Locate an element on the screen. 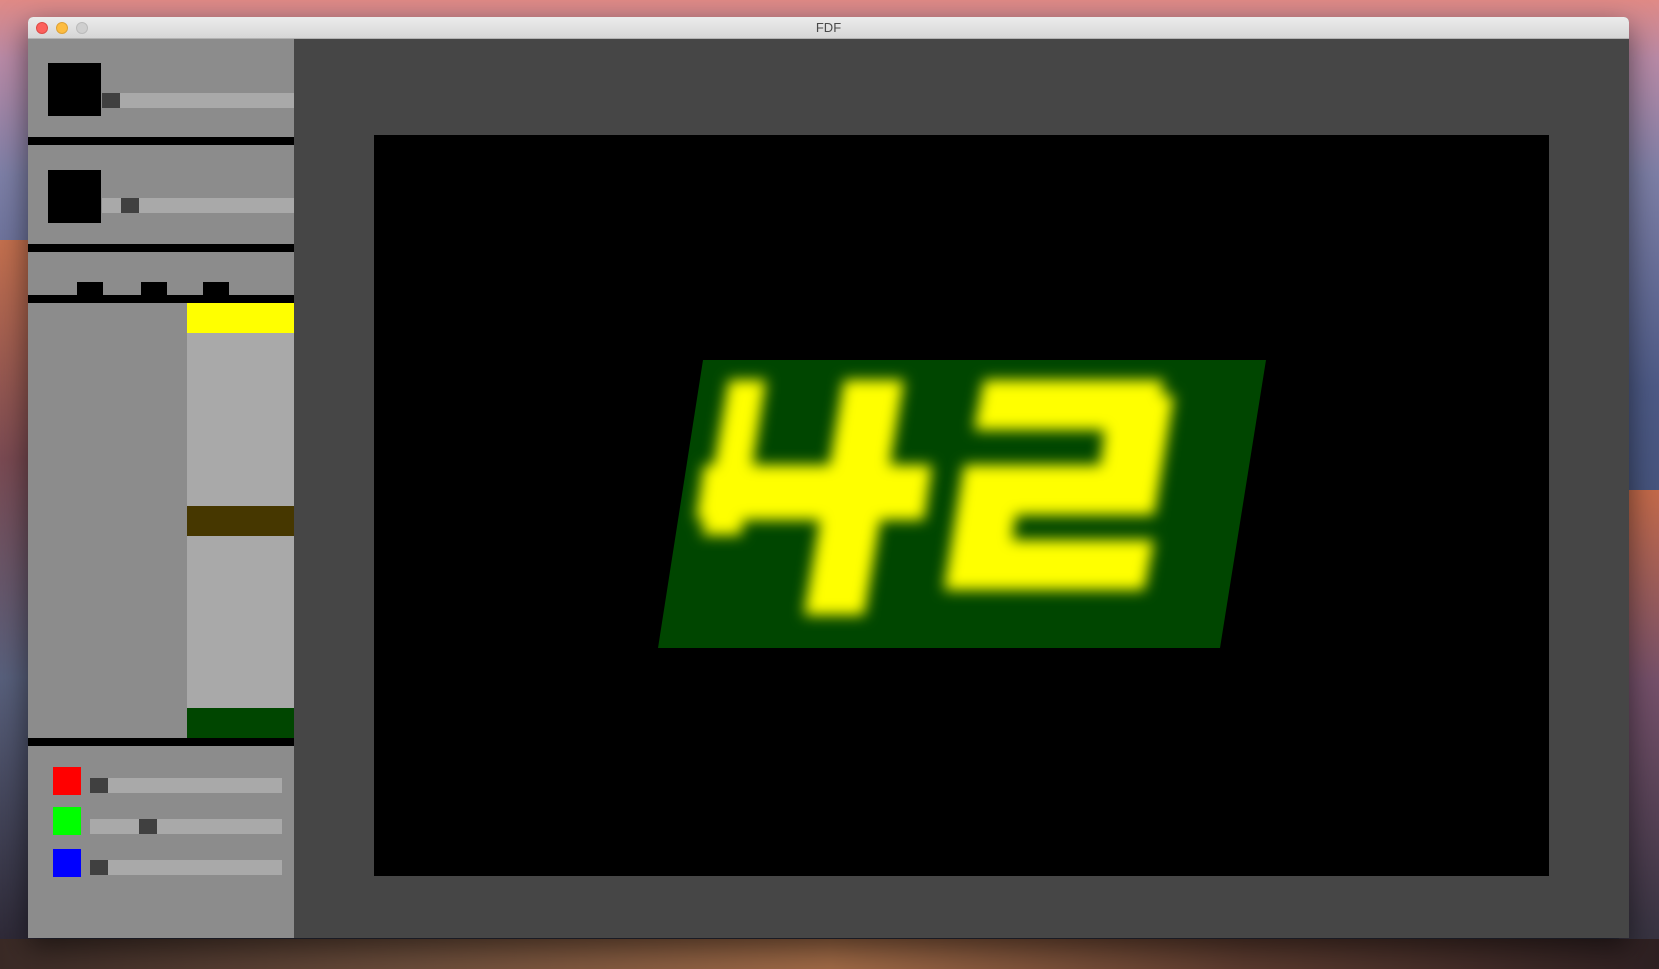  desktop-wallpaper-bottom is located at coordinates (829, 954).